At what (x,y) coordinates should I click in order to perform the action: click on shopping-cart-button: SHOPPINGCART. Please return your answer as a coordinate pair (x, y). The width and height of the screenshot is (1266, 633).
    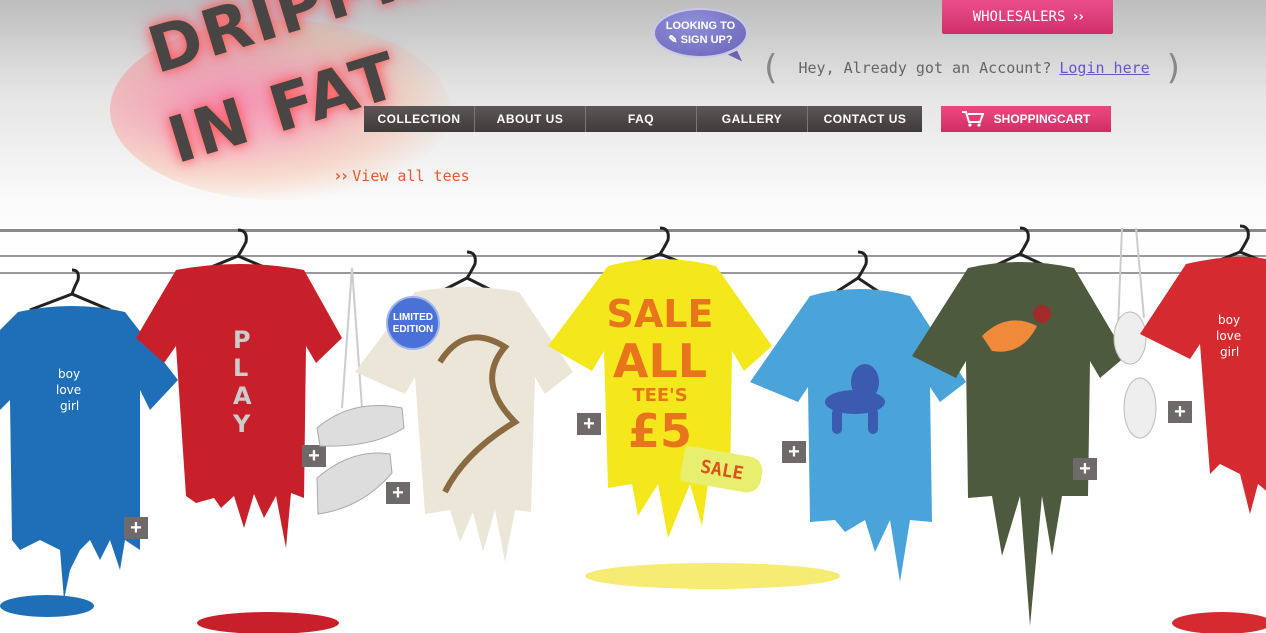
    Looking at the image, I should click on (1026, 119).